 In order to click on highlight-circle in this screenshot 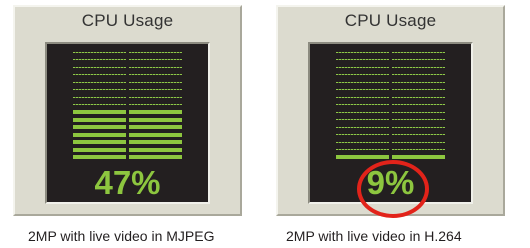, I will do `click(393, 189)`.